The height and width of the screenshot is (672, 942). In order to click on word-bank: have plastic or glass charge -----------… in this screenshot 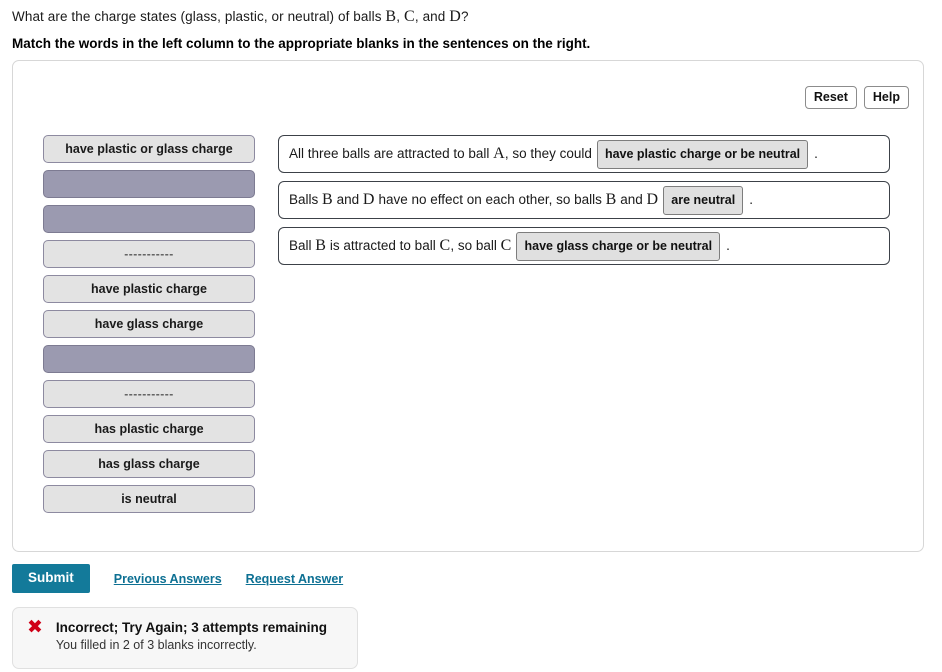, I will do `click(149, 327)`.